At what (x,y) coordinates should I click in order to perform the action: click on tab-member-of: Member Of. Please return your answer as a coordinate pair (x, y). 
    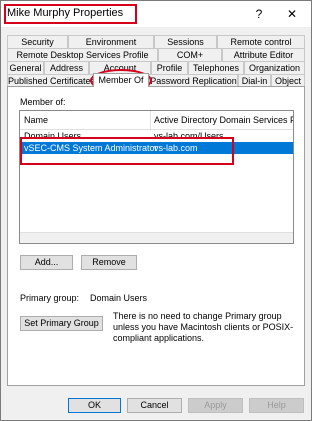
    Looking at the image, I should click on (121, 80).